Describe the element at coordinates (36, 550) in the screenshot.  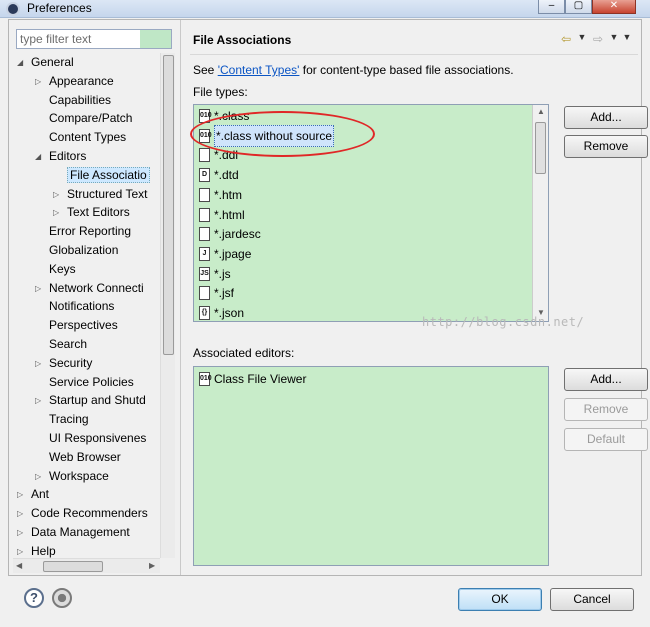
I see `tree-item: ▷ Help` at that location.